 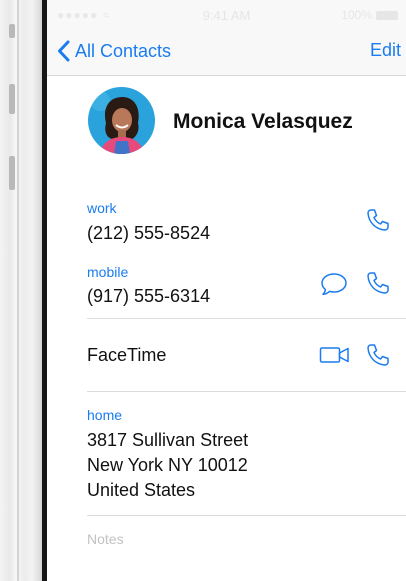 I want to click on volume-down-button, so click(x=12, y=173).